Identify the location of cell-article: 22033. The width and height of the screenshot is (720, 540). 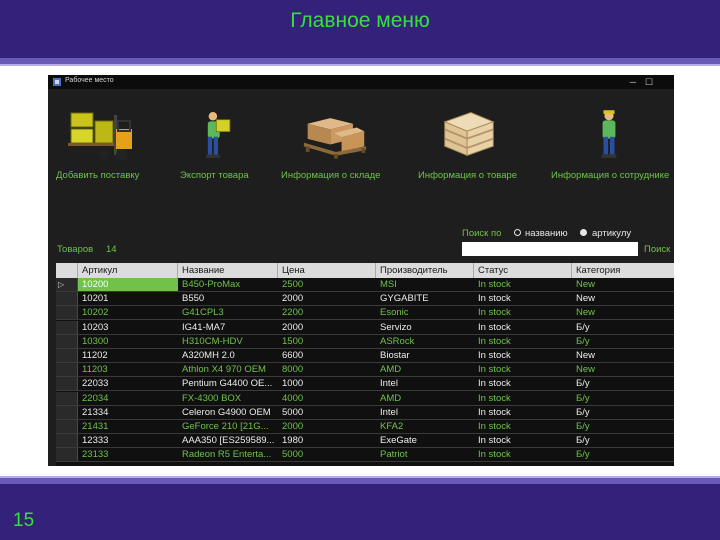
(128, 383).